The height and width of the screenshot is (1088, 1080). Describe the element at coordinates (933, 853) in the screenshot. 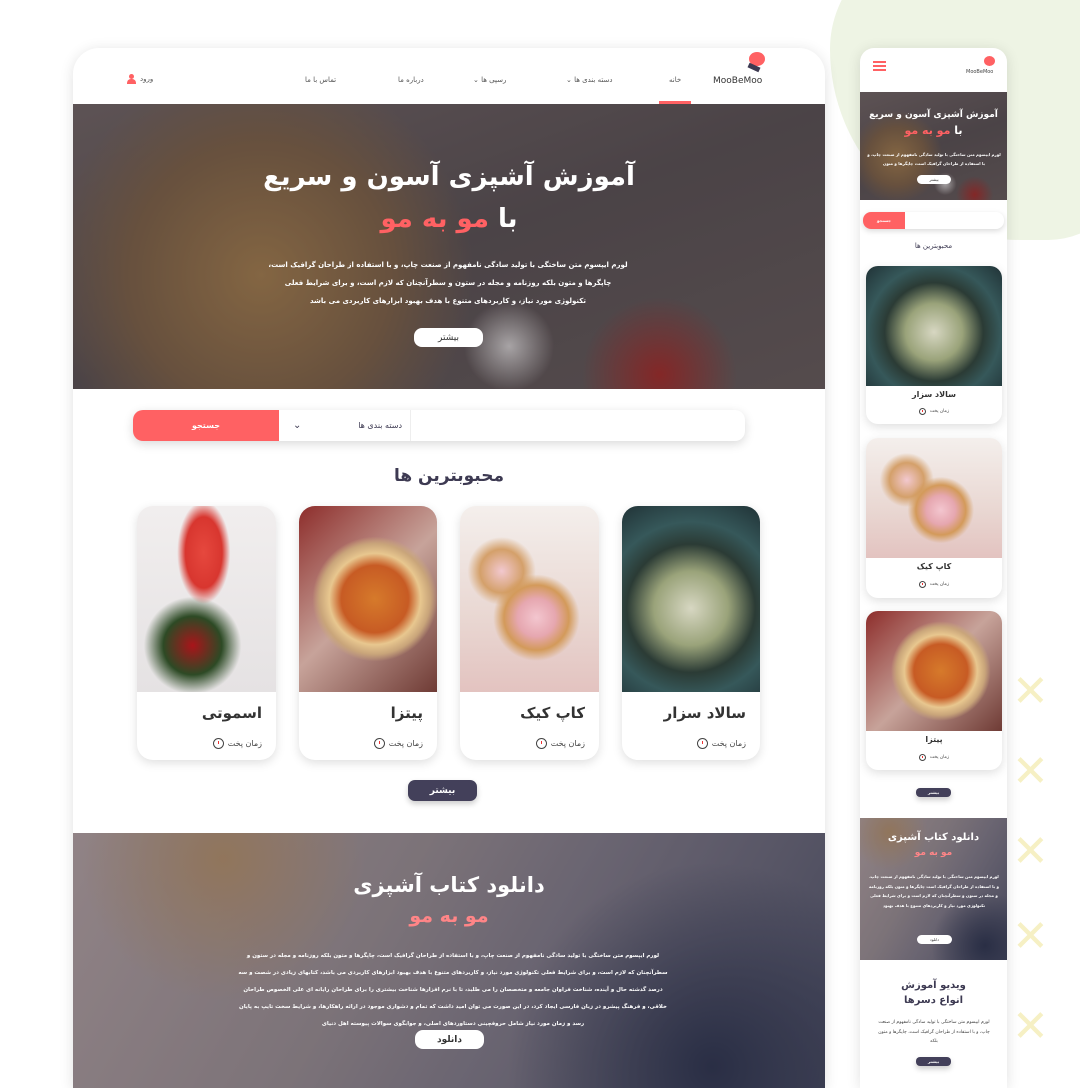

I see `mobile-download-accent: مو به مو` at that location.